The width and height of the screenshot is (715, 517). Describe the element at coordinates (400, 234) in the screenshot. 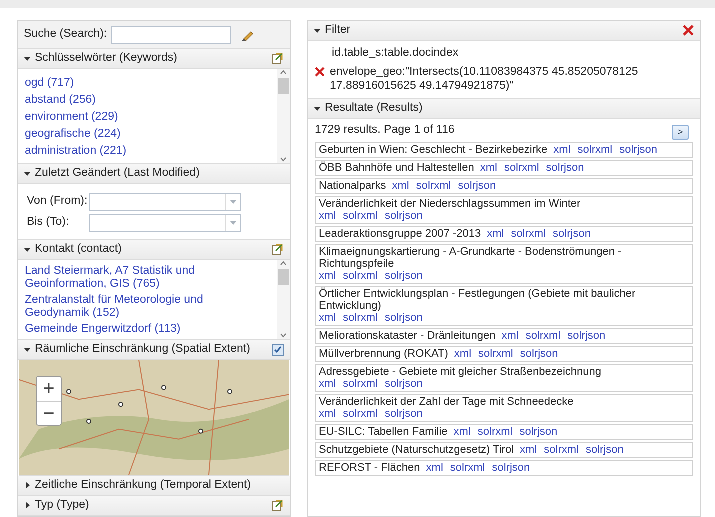

I see `result-title: Leaderaktionsgruppe 2007 -2013` at that location.